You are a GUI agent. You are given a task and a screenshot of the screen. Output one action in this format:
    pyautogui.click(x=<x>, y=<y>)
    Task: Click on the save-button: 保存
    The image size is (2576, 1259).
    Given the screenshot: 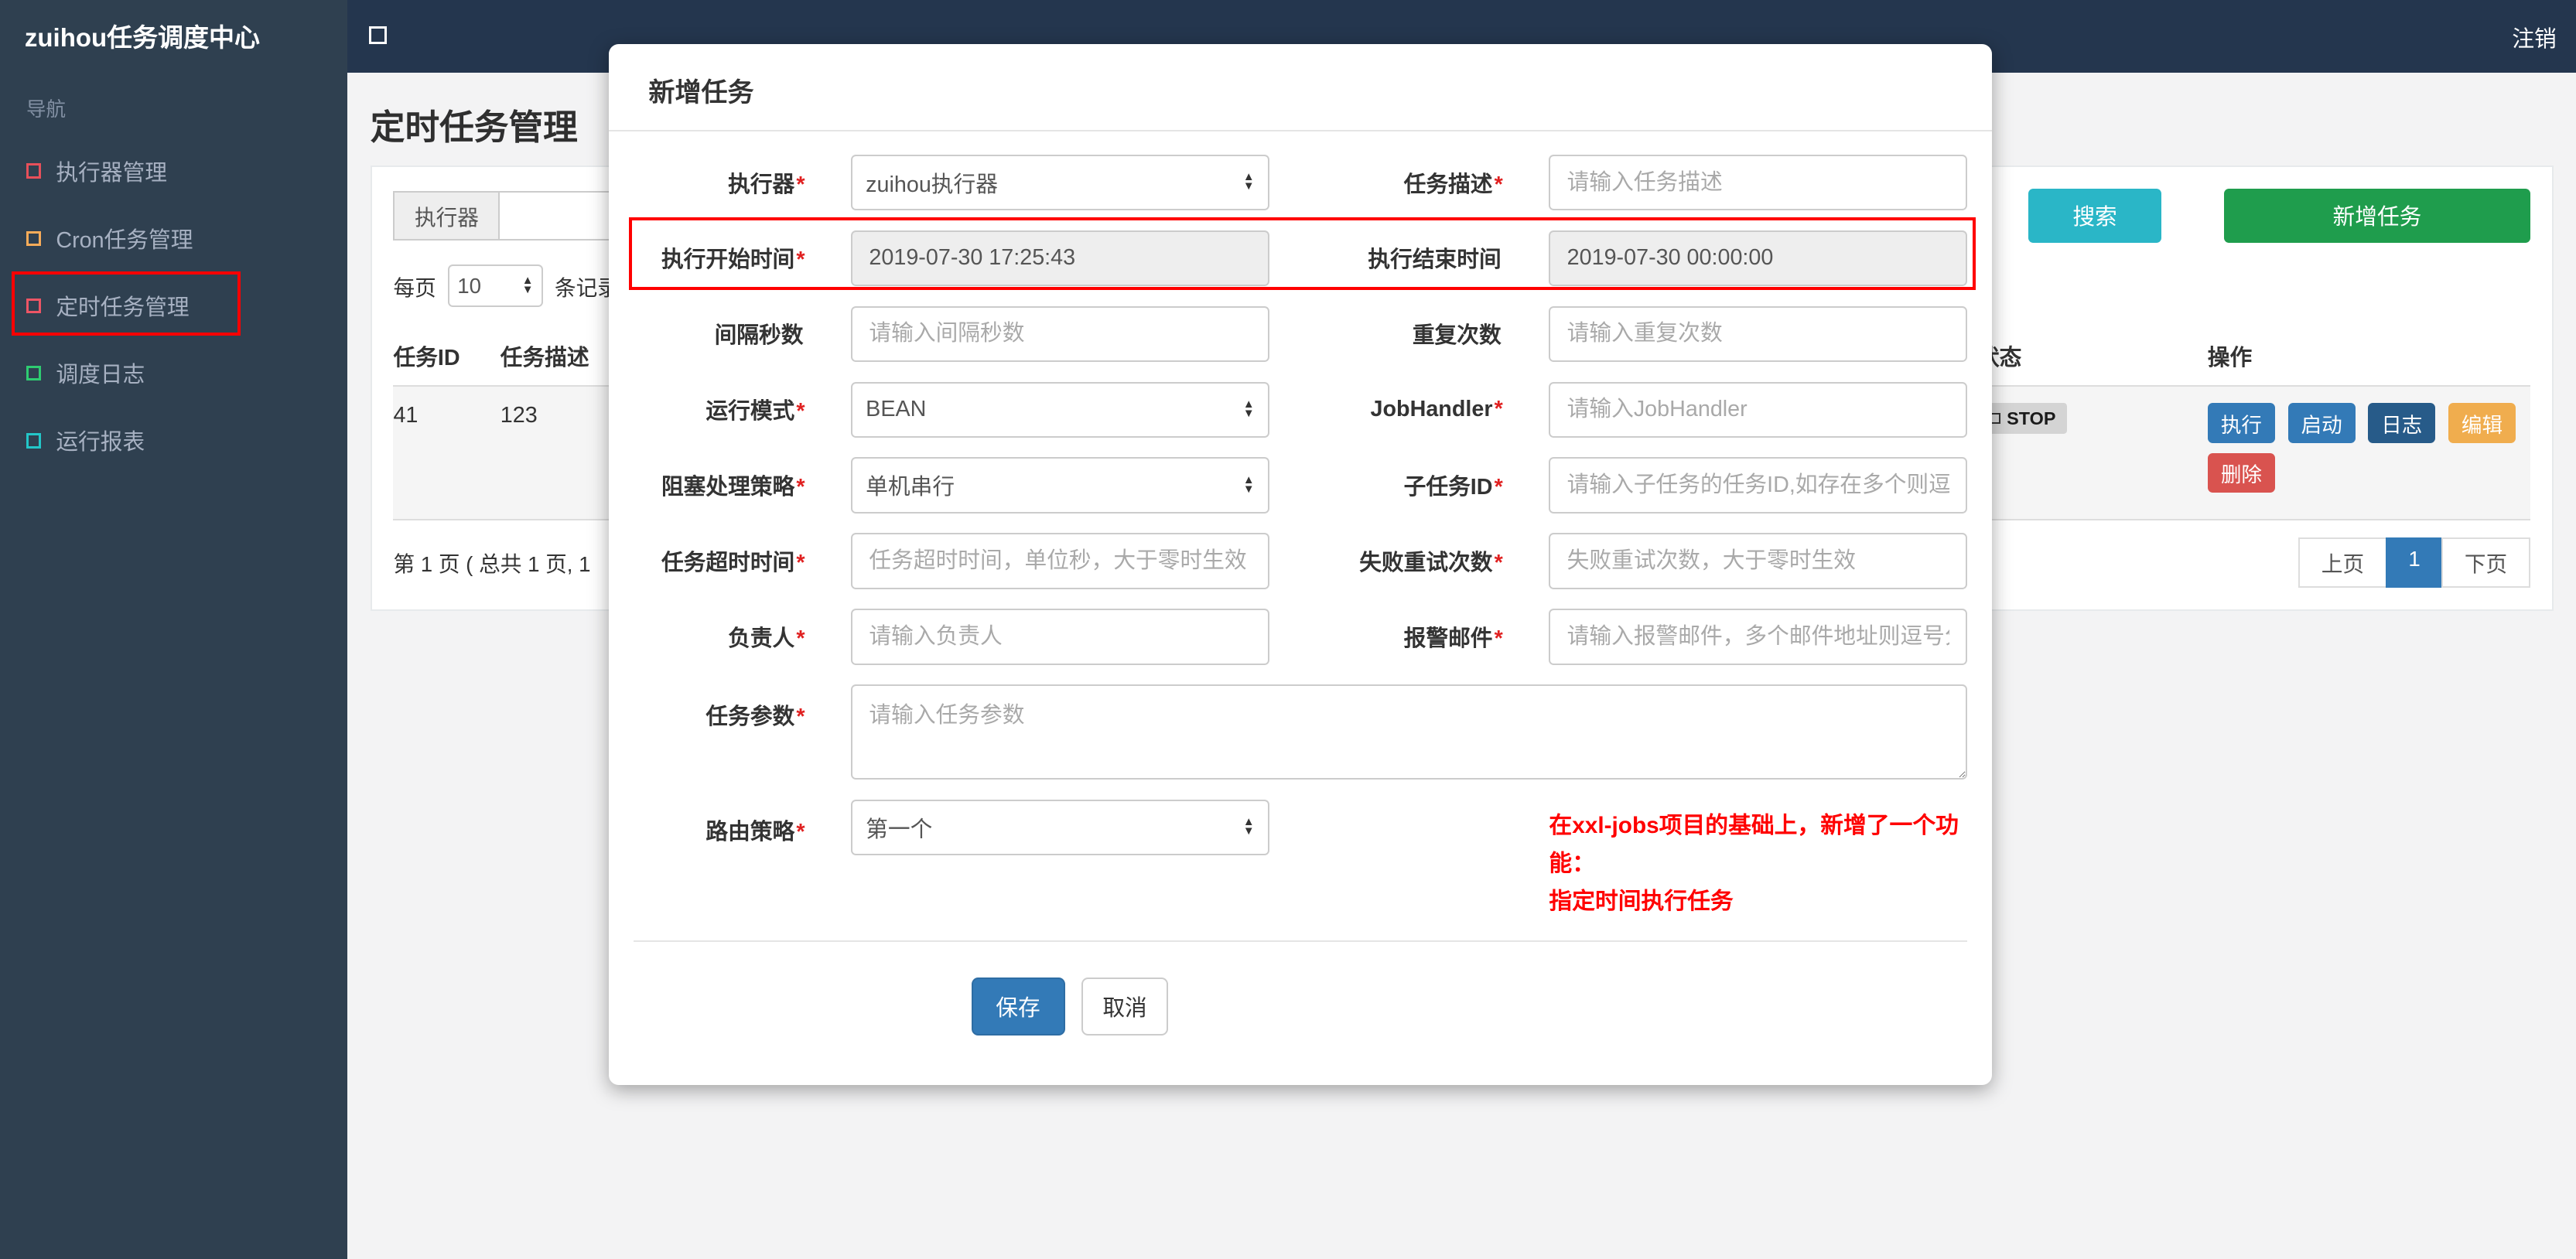 What is the action you would take?
    pyautogui.click(x=1018, y=1007)
    